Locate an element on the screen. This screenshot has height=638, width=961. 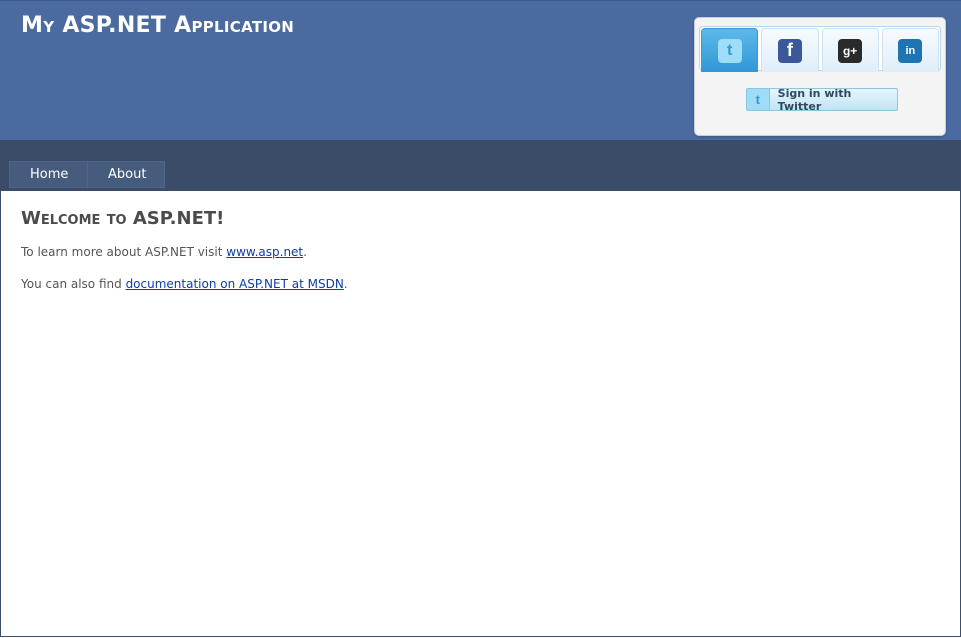
msdn-docs-link: documentation on ASP.NET at MSDN is located at coordinates (235, 284).